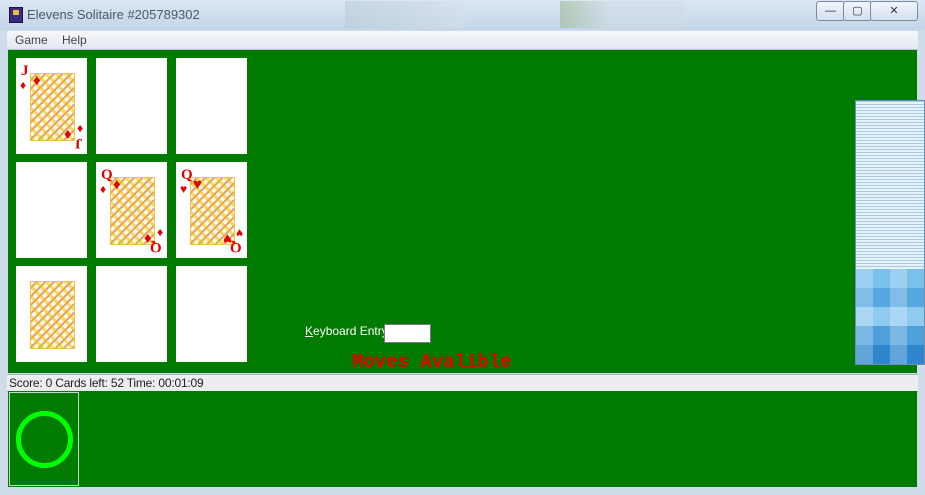 Image resolution: width=925 pixels, height=495 pixels. What do you see at coordinates (31, 40) in the screenshot?
I see `menu-game: Game` at bounding box center [31, 40].